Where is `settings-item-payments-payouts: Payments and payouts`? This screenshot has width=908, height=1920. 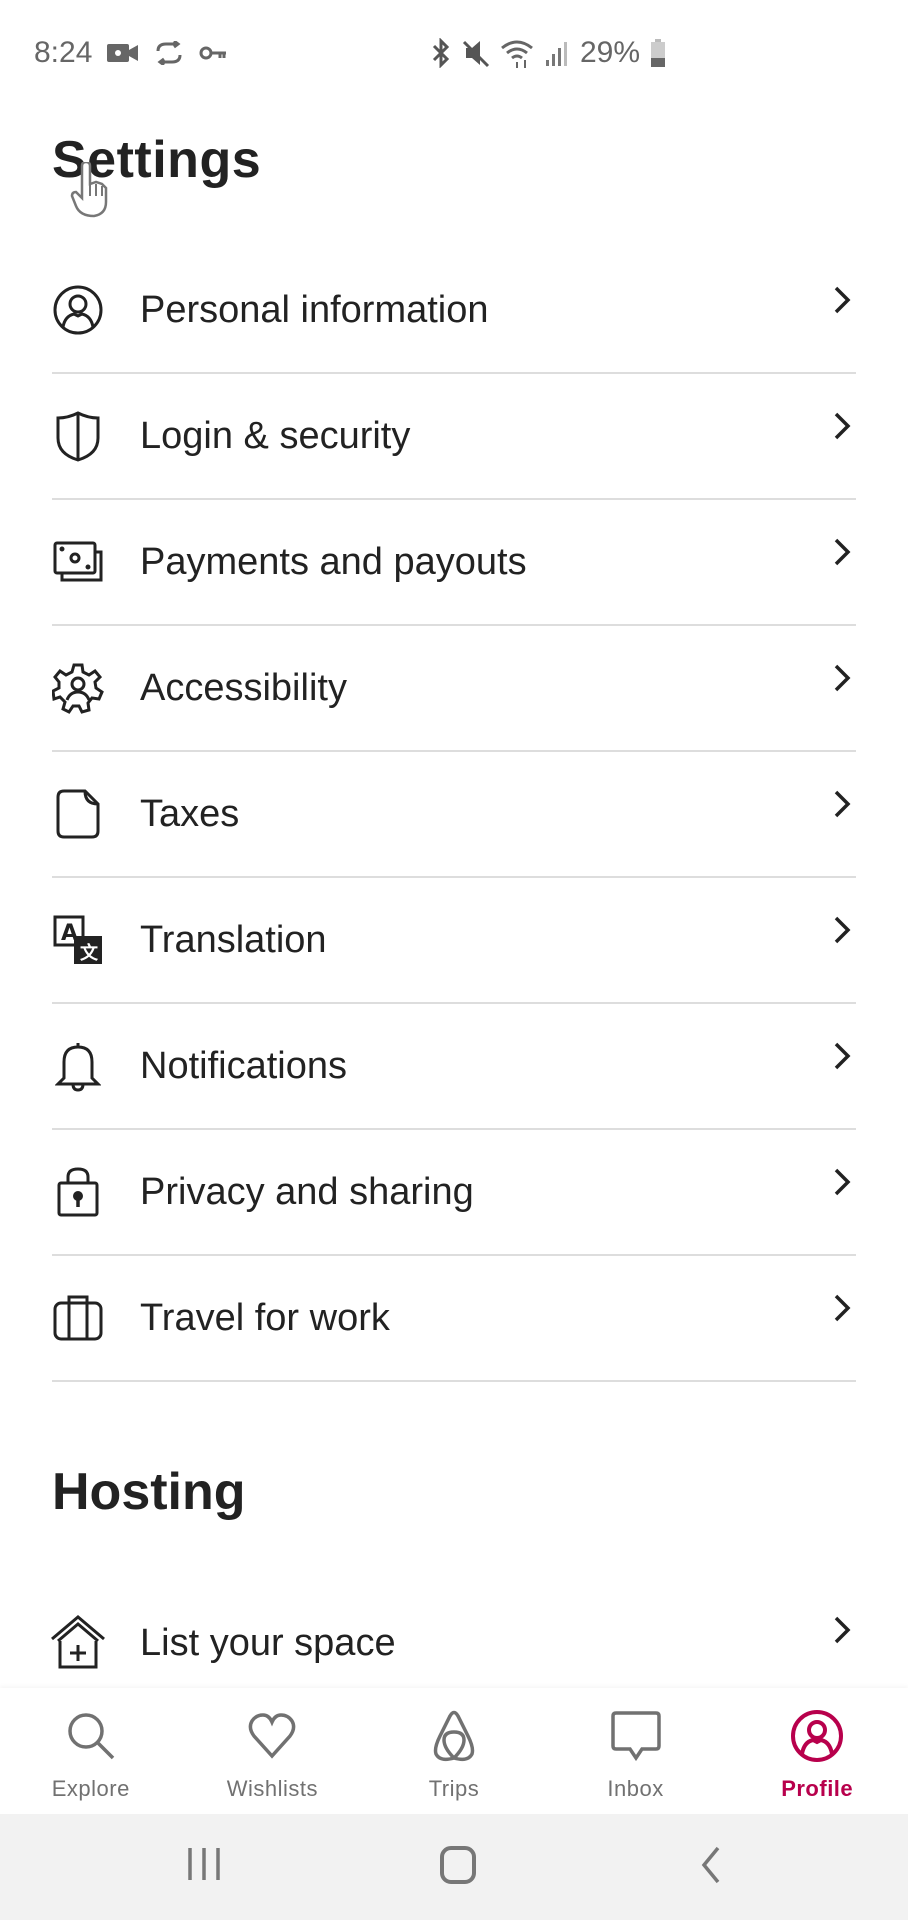
settings-item-payments-payouts: Payments and payouts is located at coordinates (454, 563).